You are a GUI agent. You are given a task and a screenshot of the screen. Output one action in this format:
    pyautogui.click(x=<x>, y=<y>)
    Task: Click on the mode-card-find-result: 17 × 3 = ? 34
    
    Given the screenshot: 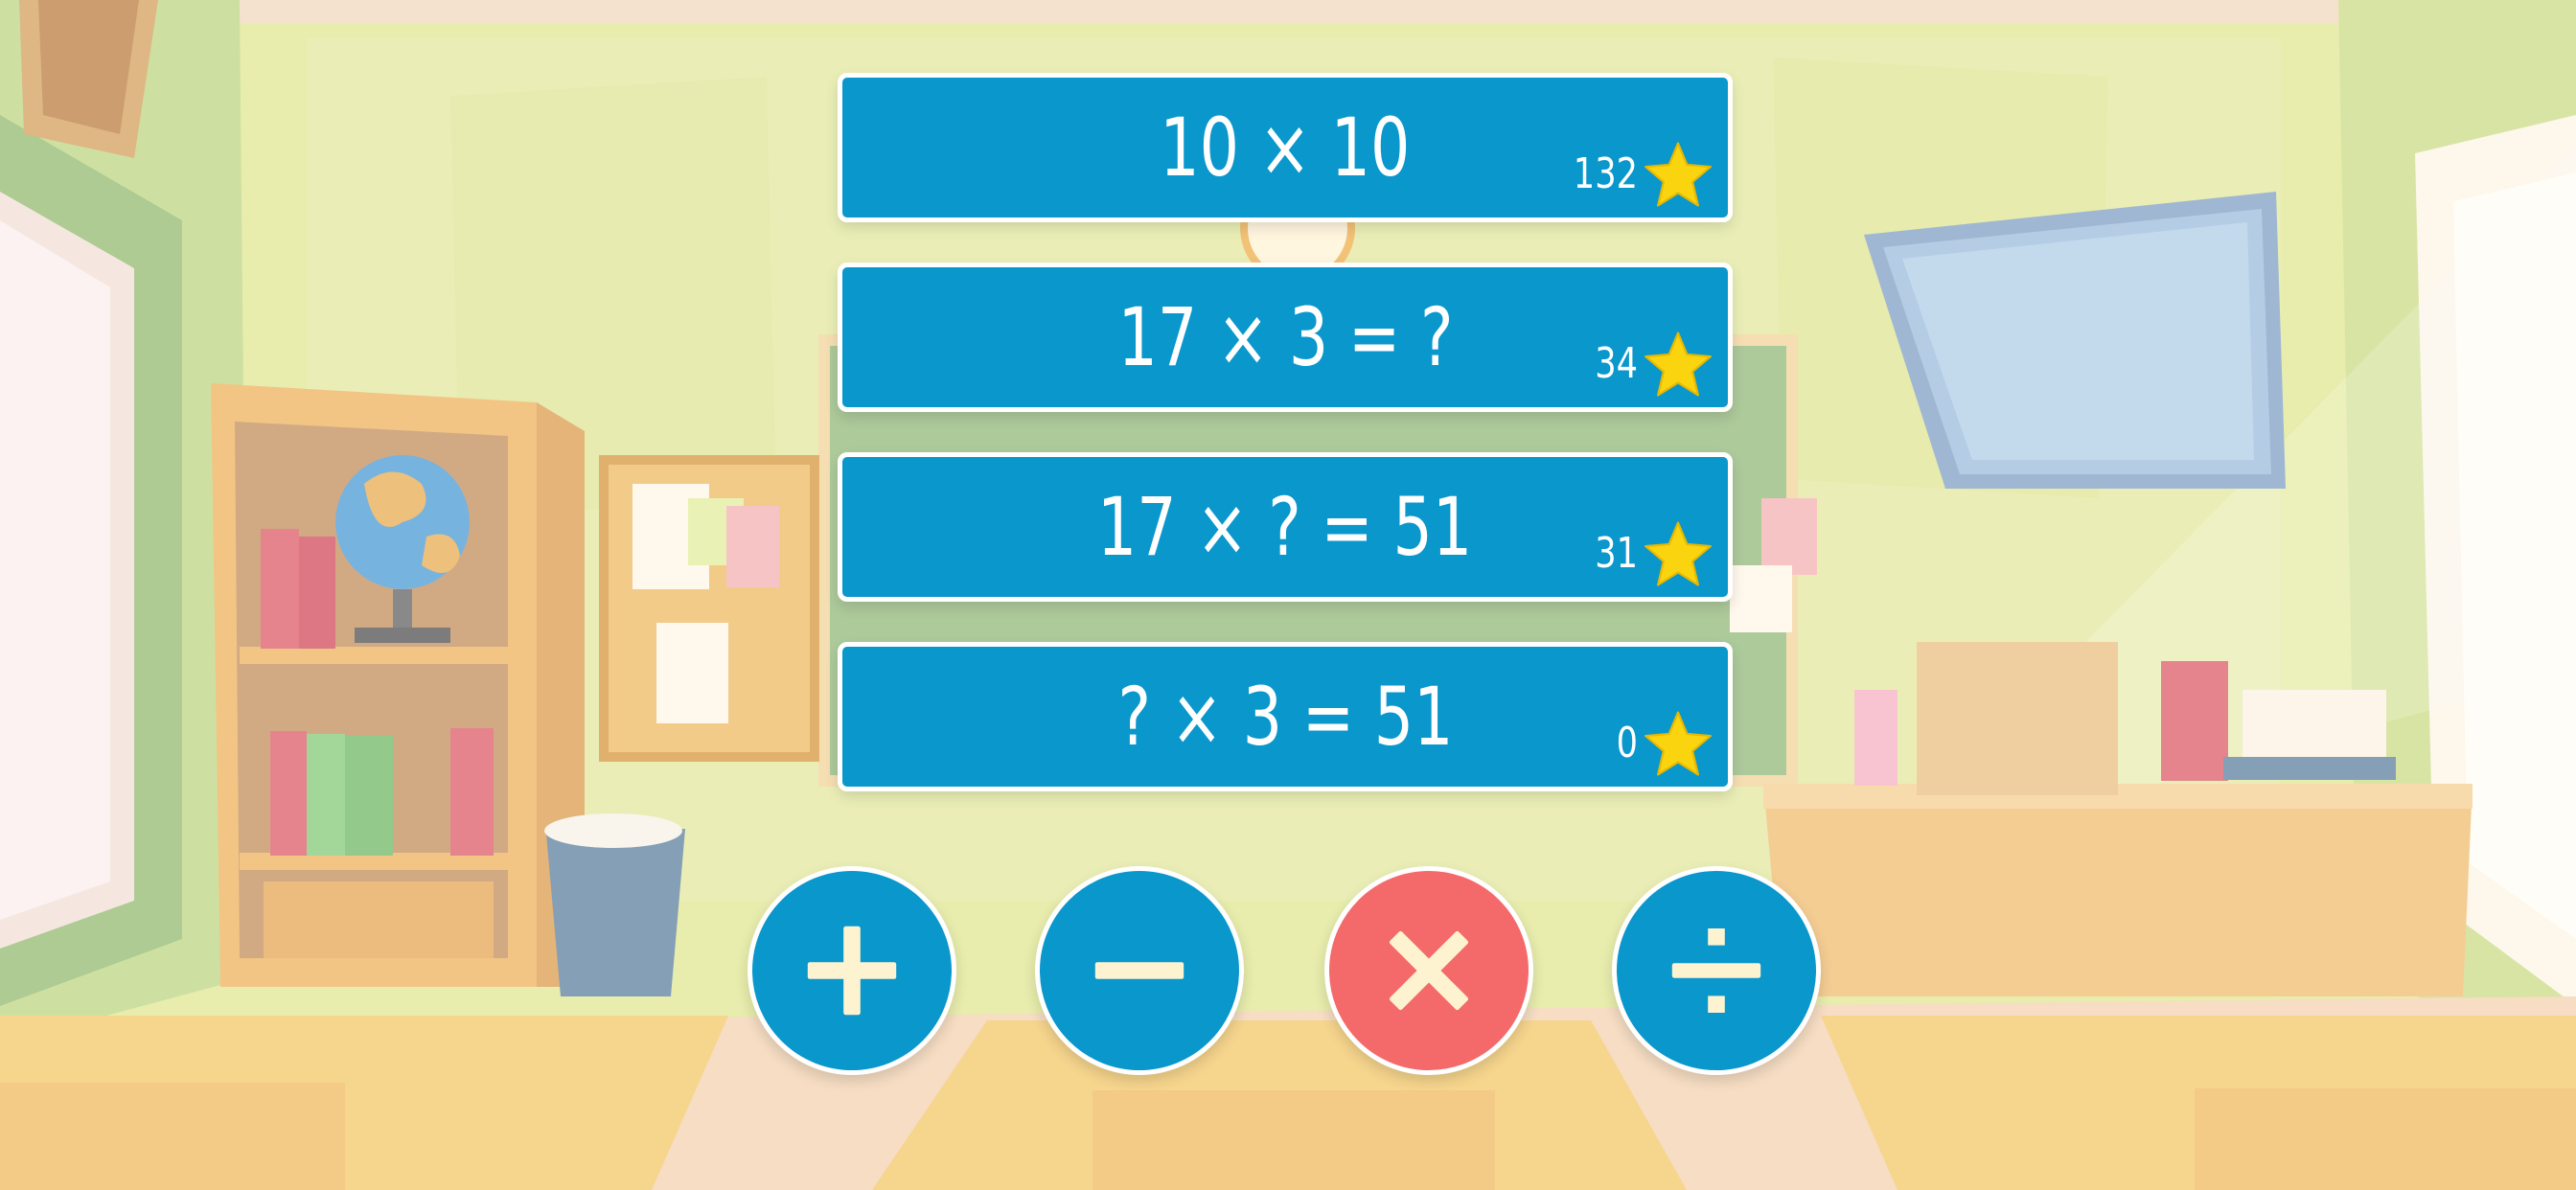 What is the action you would take?
    pyautogui.click(x=1285, y=338)
    